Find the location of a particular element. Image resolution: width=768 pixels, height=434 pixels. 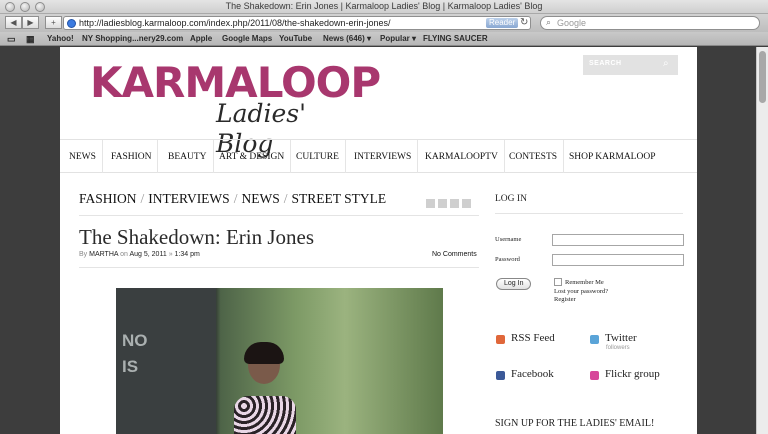

post-date: Aug 5, 2011 is located at coordinates (148, 254).